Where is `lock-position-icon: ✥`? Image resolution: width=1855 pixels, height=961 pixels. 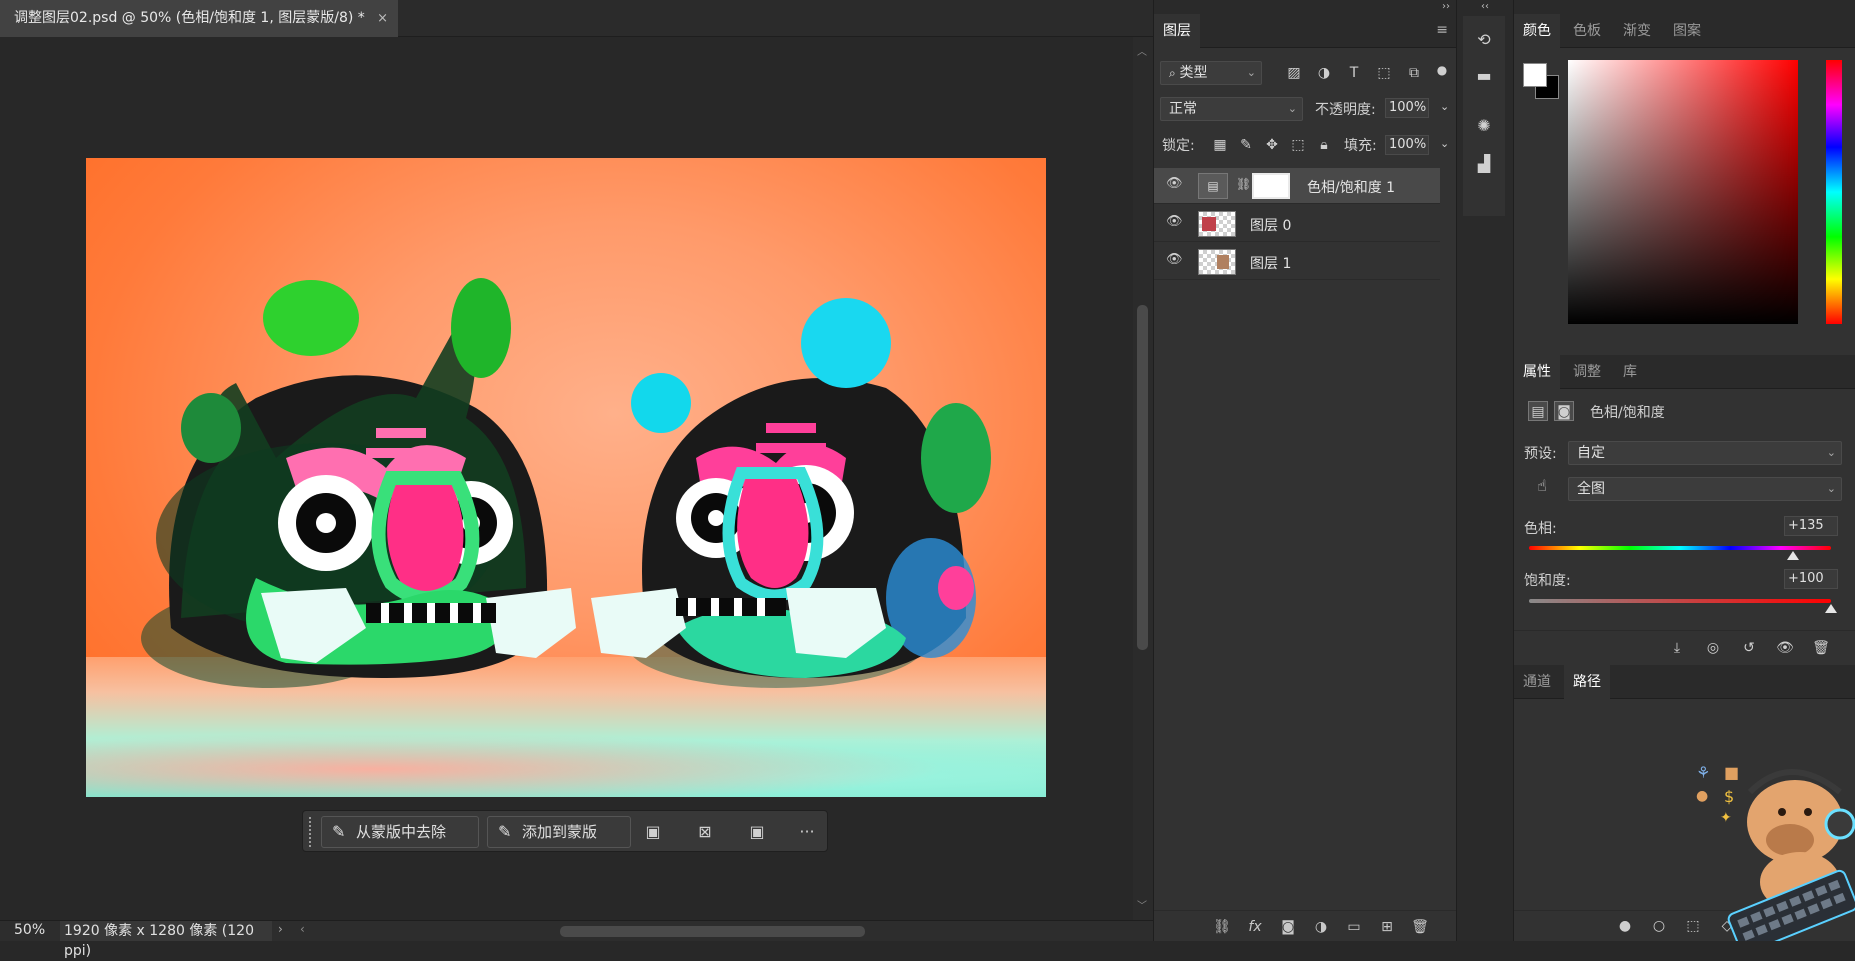
lock-position-icon: ✥ is located at coordinates (1272, 145).